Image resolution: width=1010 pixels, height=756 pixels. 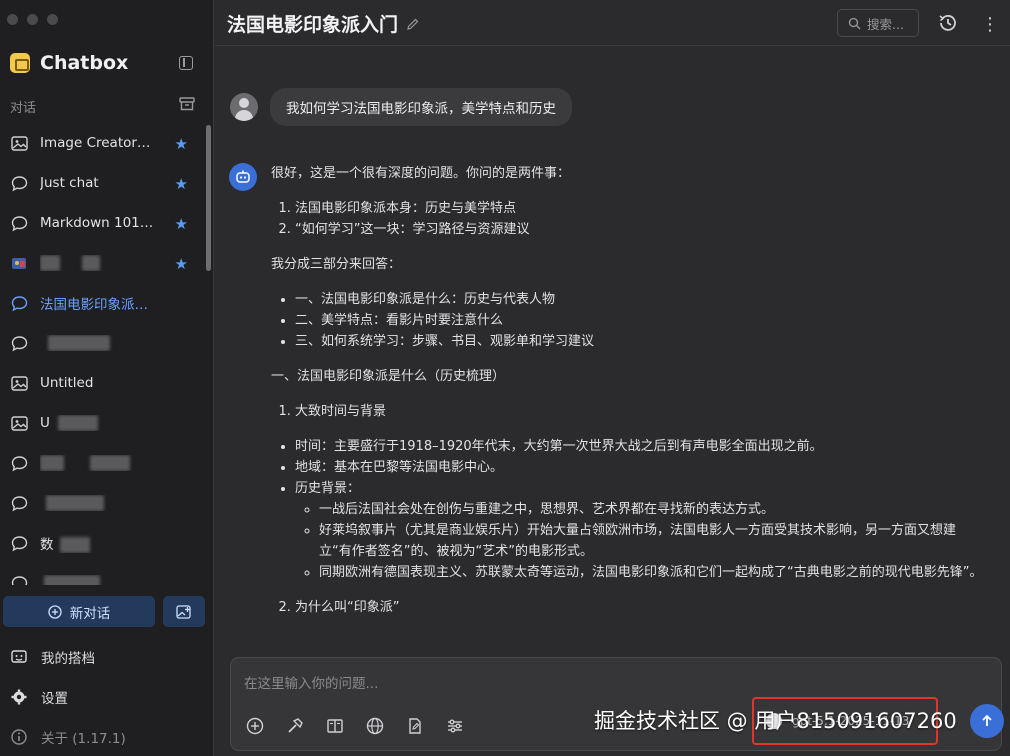 I want to click on conversation-title: 法国电影印象派入门, so click(x=323, y=23).